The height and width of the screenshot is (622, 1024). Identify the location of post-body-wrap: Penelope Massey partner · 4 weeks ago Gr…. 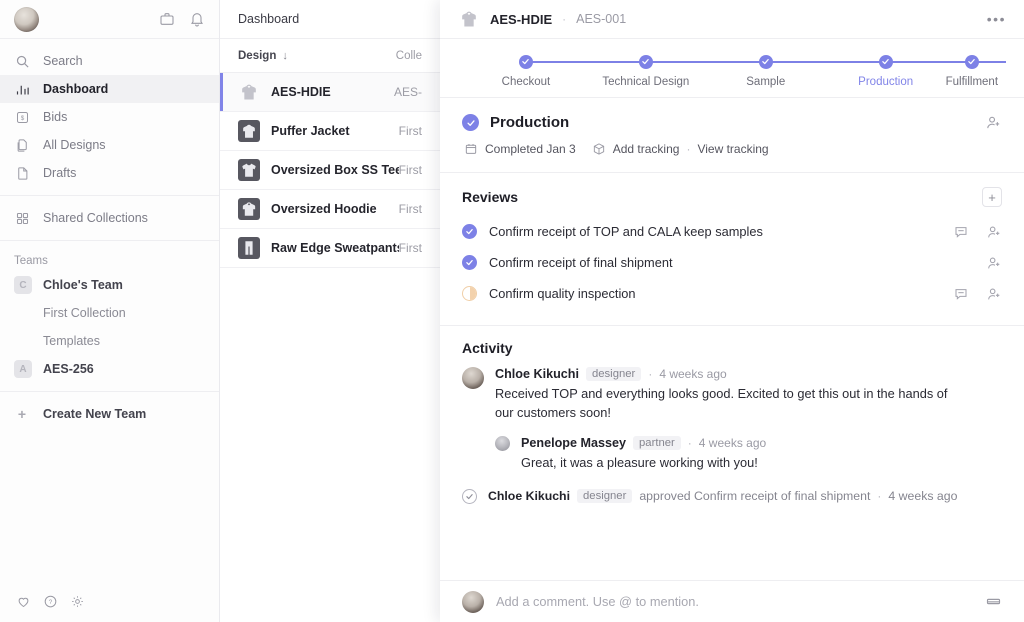
(644, 454).